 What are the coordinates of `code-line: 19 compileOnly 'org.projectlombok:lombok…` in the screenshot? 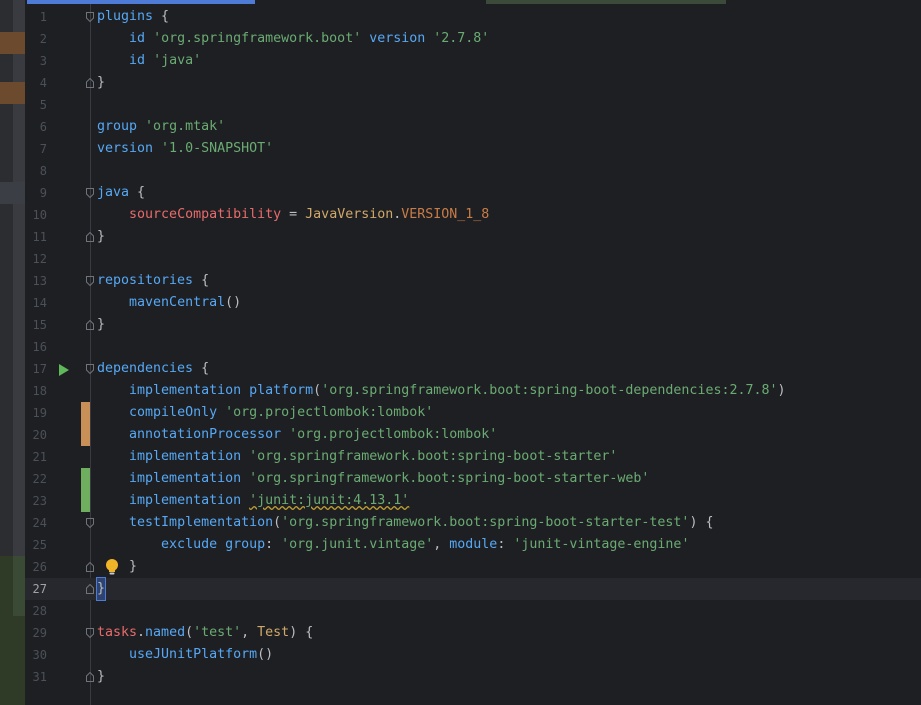 It's located at (473, 413).